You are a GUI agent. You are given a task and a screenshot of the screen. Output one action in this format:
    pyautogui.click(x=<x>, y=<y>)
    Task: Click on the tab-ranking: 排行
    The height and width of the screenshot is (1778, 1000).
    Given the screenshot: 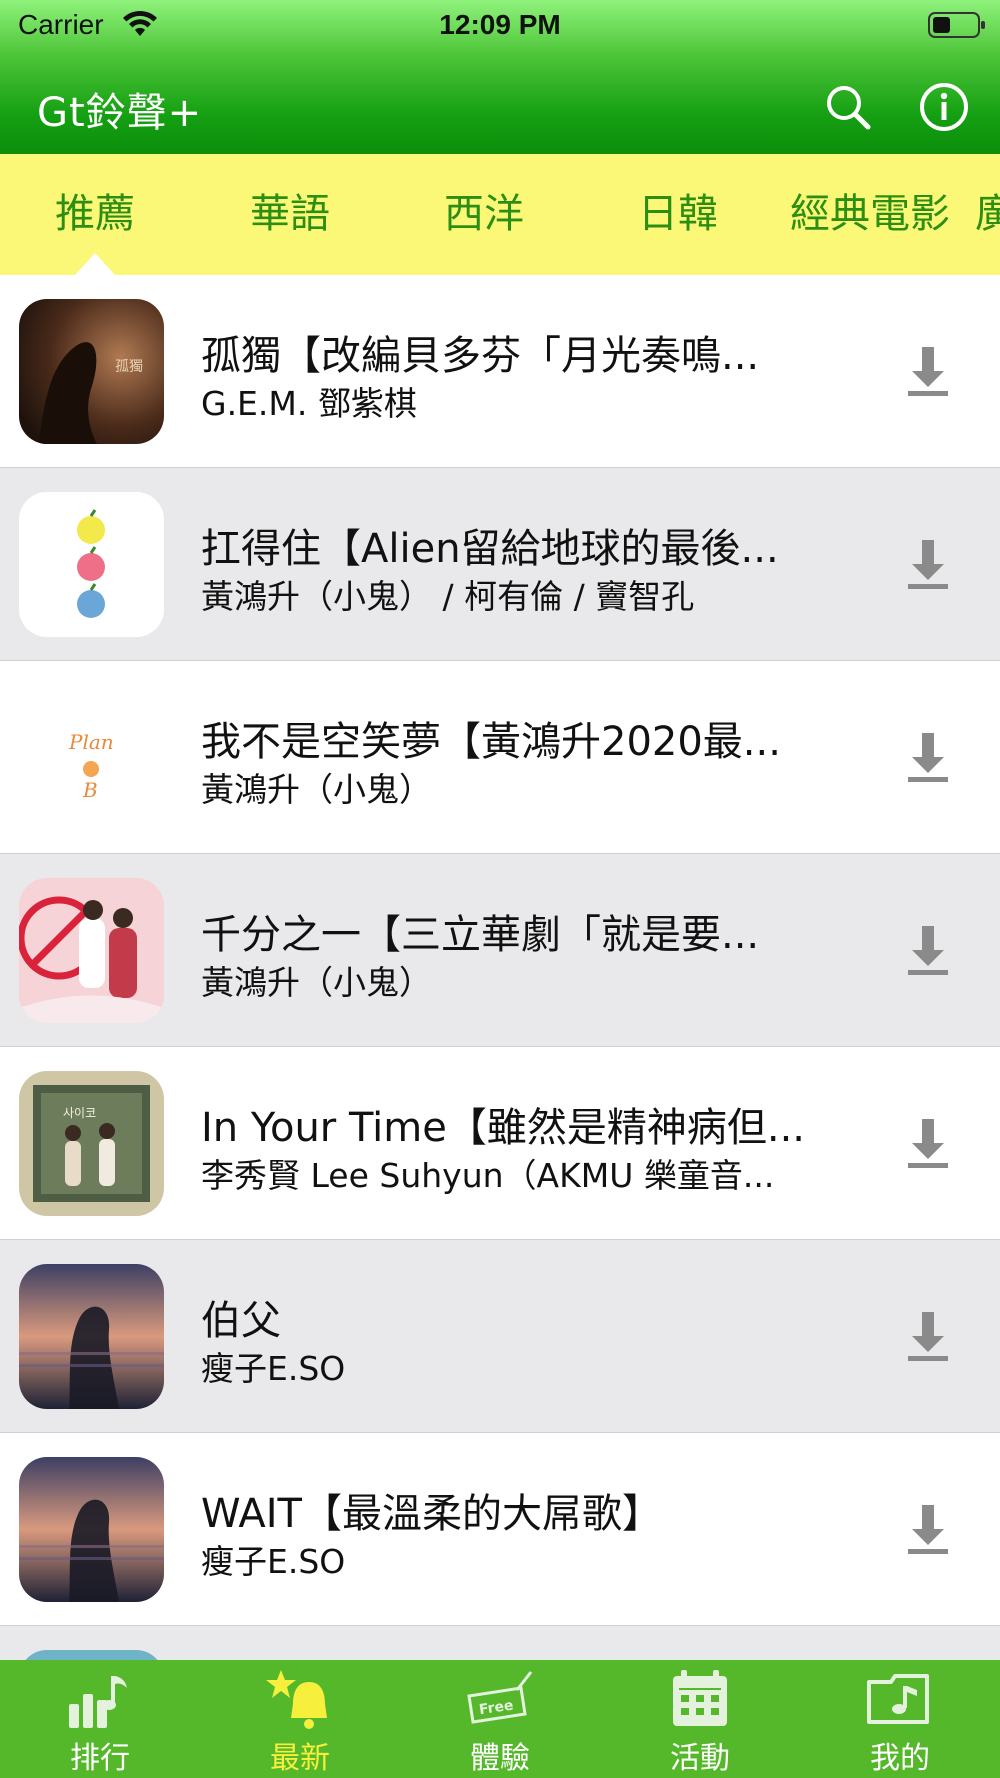 What is the action you would take?
    pyautogui.click(x=100, y=1719)
    